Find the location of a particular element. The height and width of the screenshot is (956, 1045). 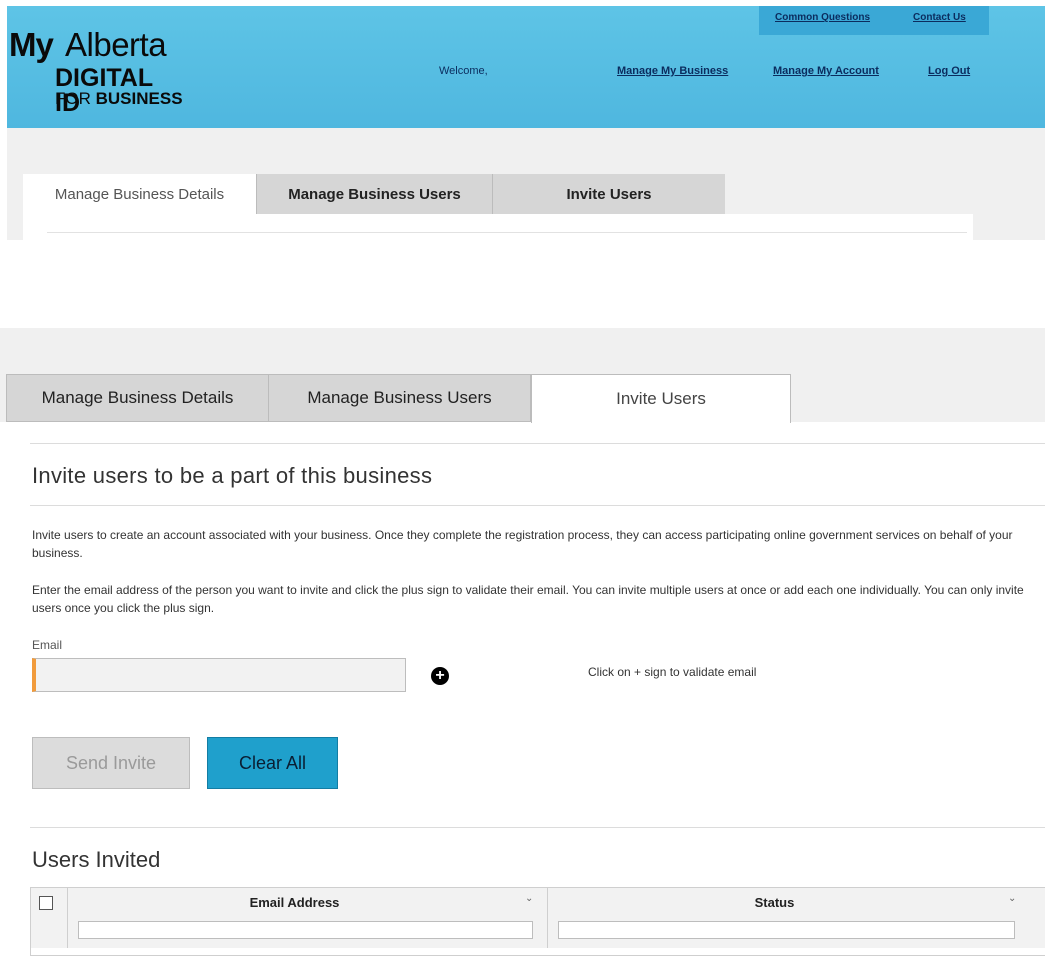

tab-invite-users-top: Invite Users is located at coordinates (608, 194).